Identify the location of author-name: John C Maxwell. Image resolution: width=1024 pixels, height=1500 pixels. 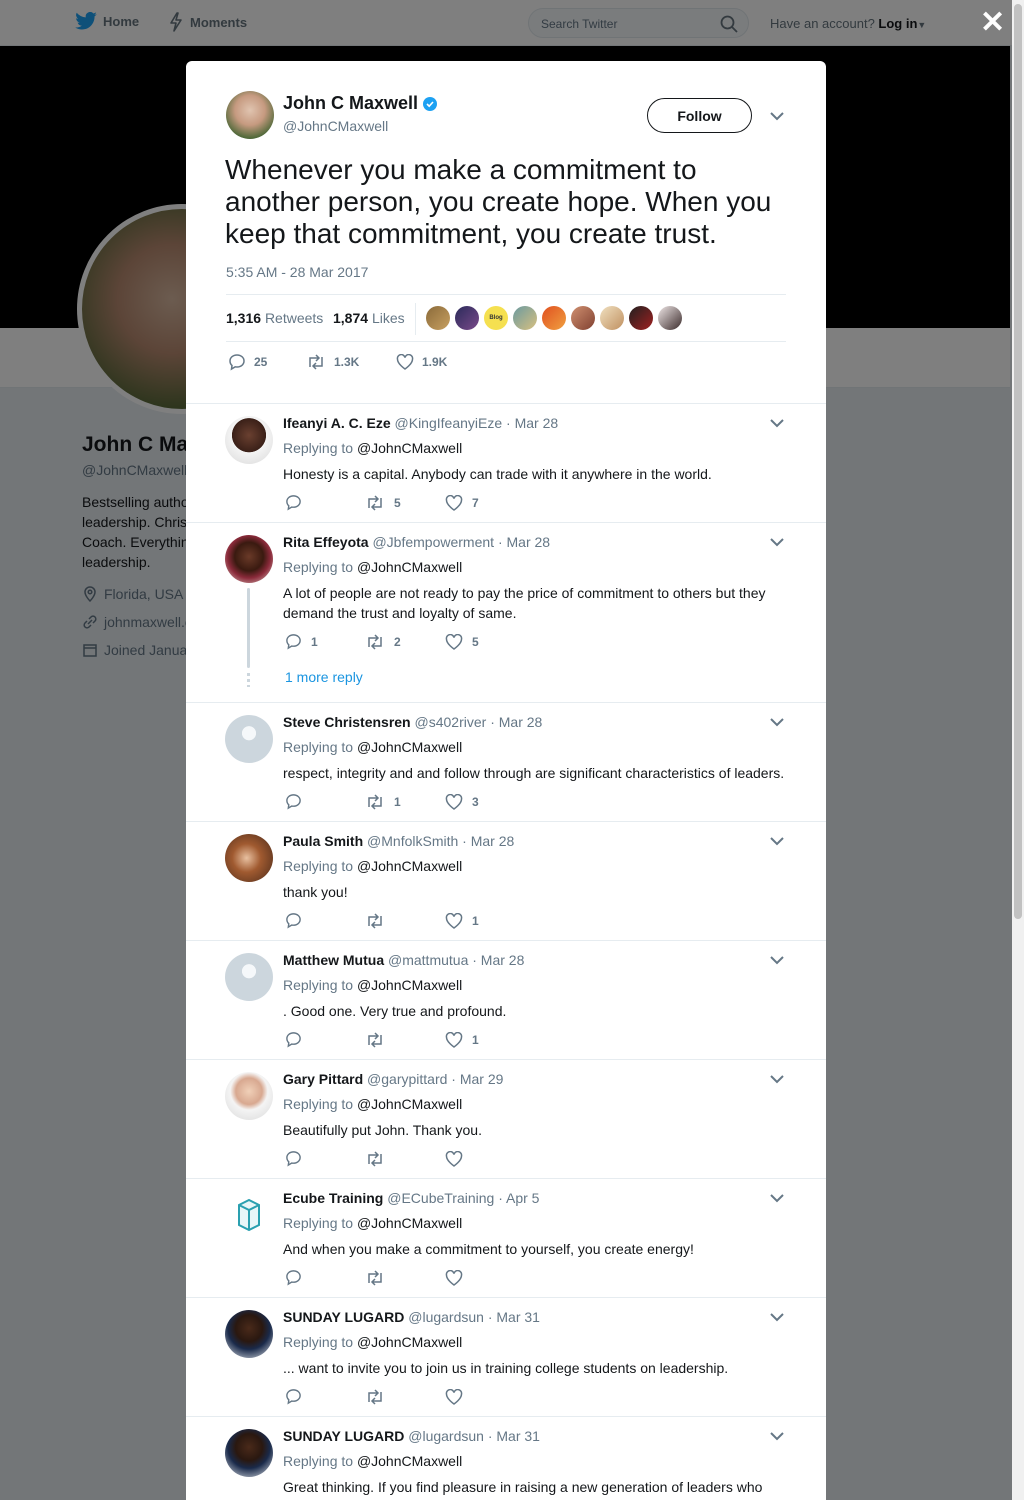
(360, 103).